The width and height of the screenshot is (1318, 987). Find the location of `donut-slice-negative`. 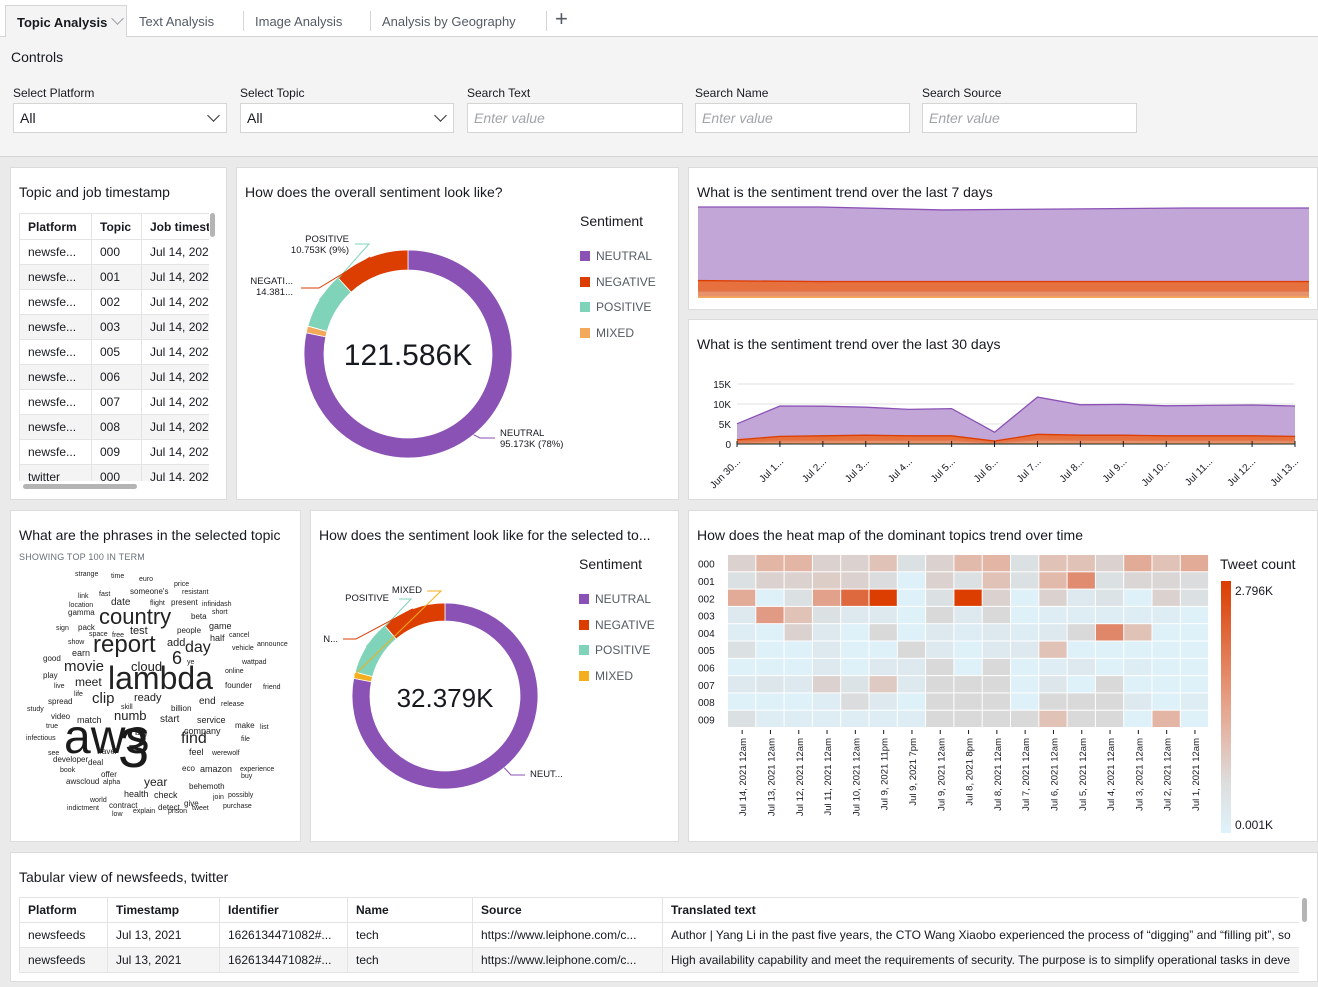

donut-slice-negative is located at coordinates (373, 271).